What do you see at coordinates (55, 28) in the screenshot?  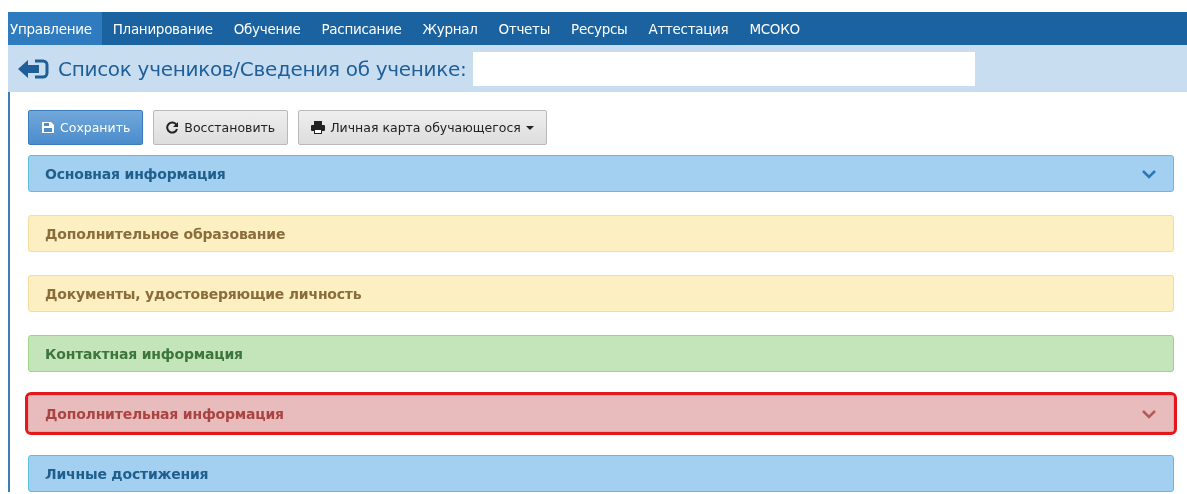 I see `menu-tab: Управление` at bounding box center [55, 28].